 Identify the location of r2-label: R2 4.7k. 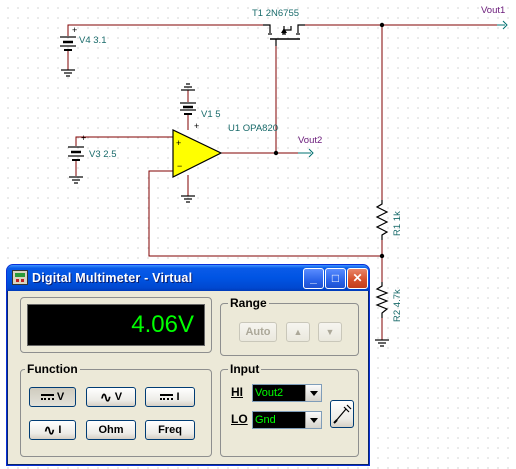
(397, 305).